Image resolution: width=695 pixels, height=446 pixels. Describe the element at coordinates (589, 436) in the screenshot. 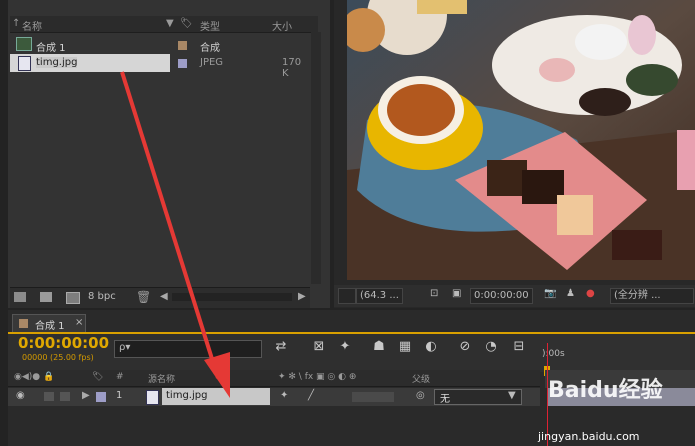

I see `watermark-url: jingyan.baidu.com` at that location.